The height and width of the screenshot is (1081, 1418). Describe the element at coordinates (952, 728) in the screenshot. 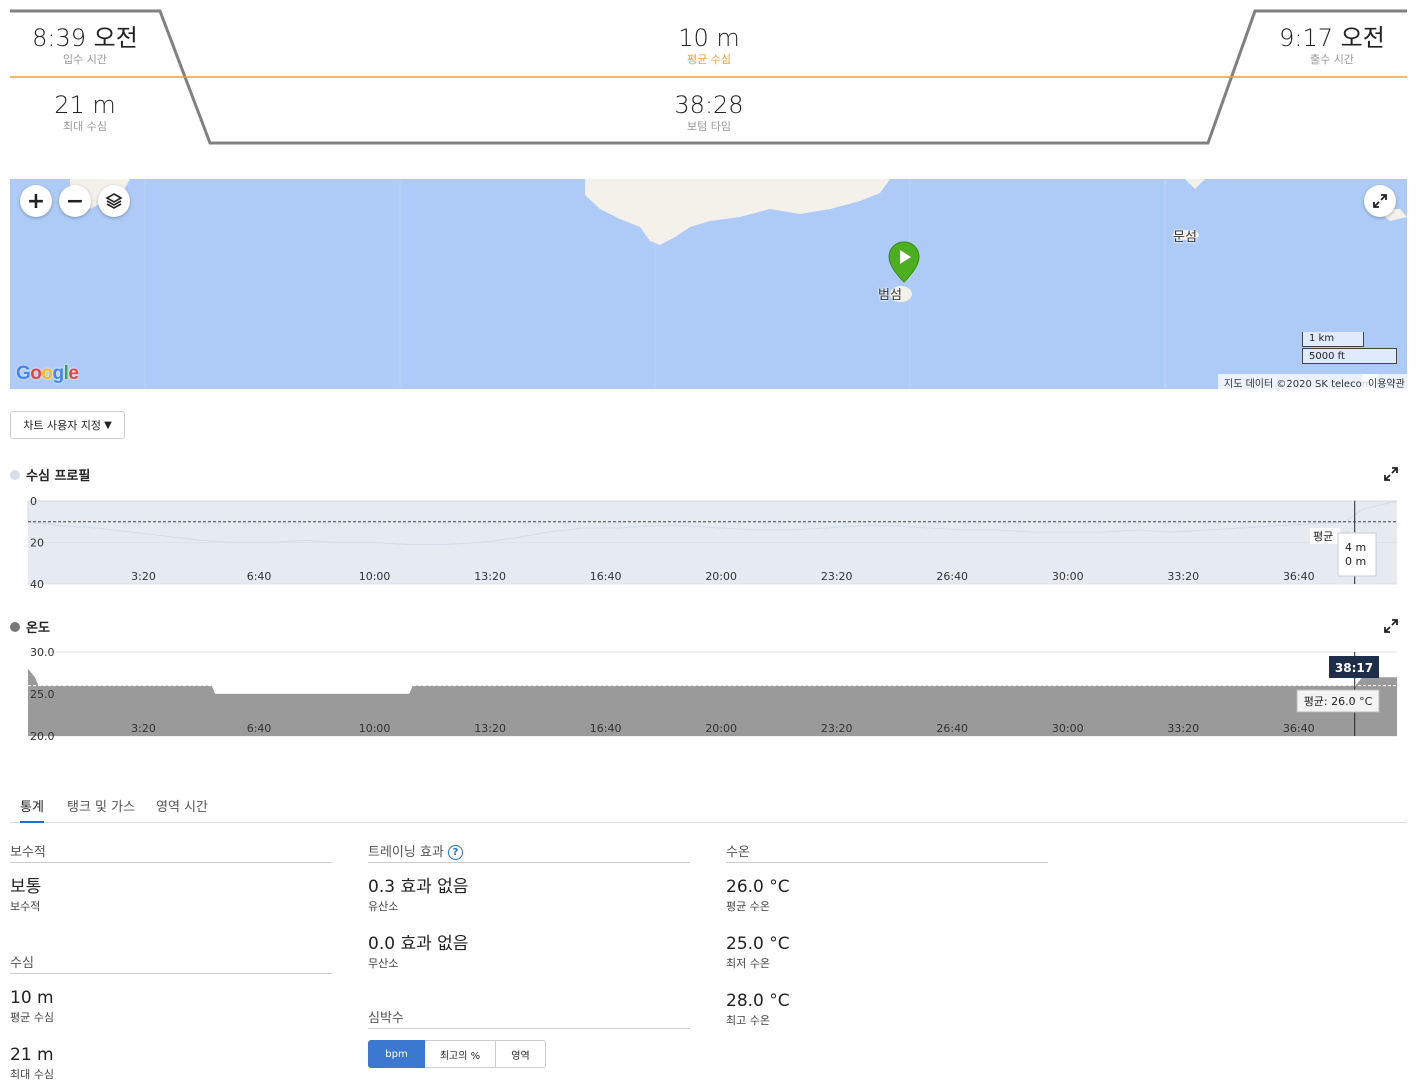

I see `temp-x-tick-label: 26:40` at that location.